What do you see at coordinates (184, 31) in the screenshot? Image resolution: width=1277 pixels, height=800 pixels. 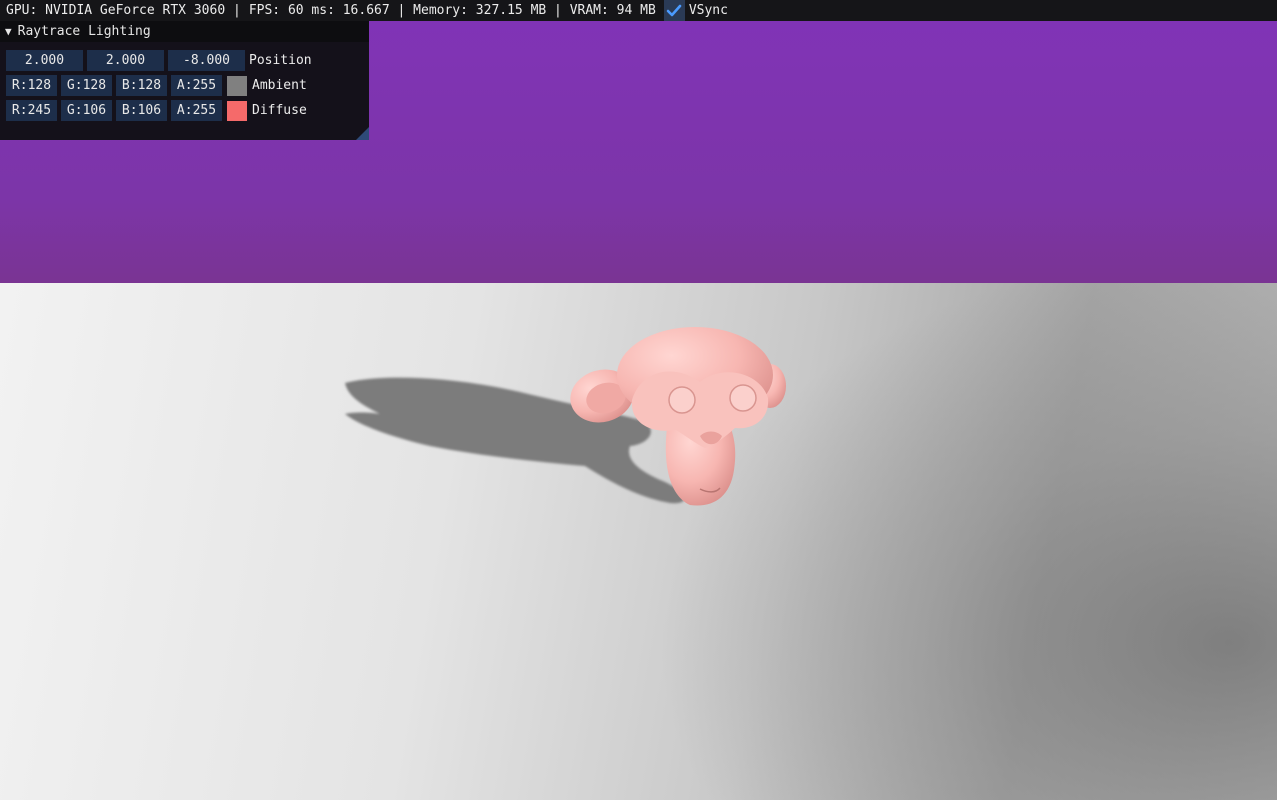 I see `panel-title-bar: ▼ Raytrace Lighting` at bounding box center [184, 31].